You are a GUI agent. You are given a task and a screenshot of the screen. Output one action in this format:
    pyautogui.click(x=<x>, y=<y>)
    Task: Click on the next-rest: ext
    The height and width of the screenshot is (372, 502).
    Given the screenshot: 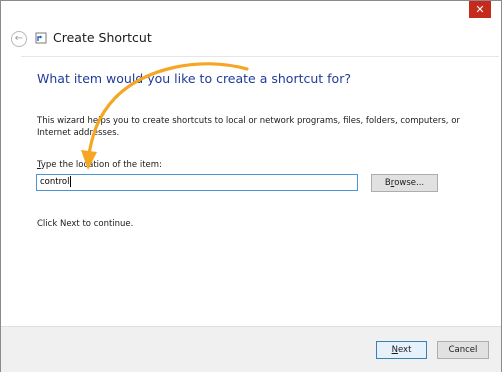 What is the action you would take?
    pyautogui.click(x=404, y=350)
    